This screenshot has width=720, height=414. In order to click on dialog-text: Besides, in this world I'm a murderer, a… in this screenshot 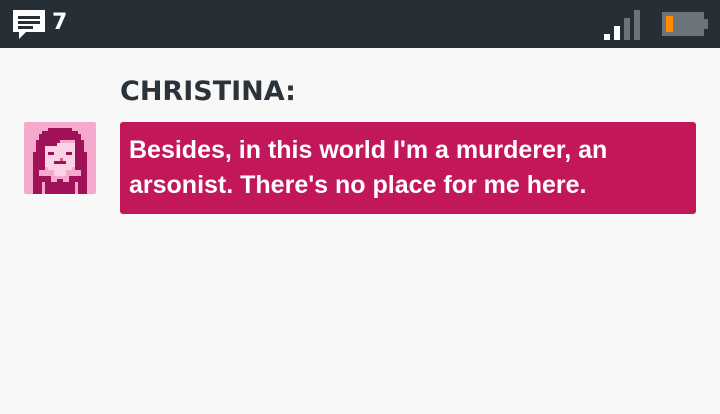, I will do `click(368, 167)`.